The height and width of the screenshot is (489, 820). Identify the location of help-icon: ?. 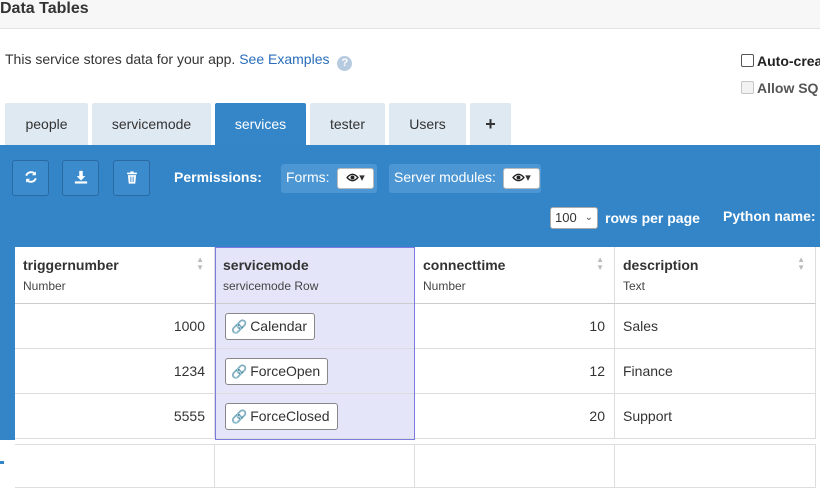
(345, 63).